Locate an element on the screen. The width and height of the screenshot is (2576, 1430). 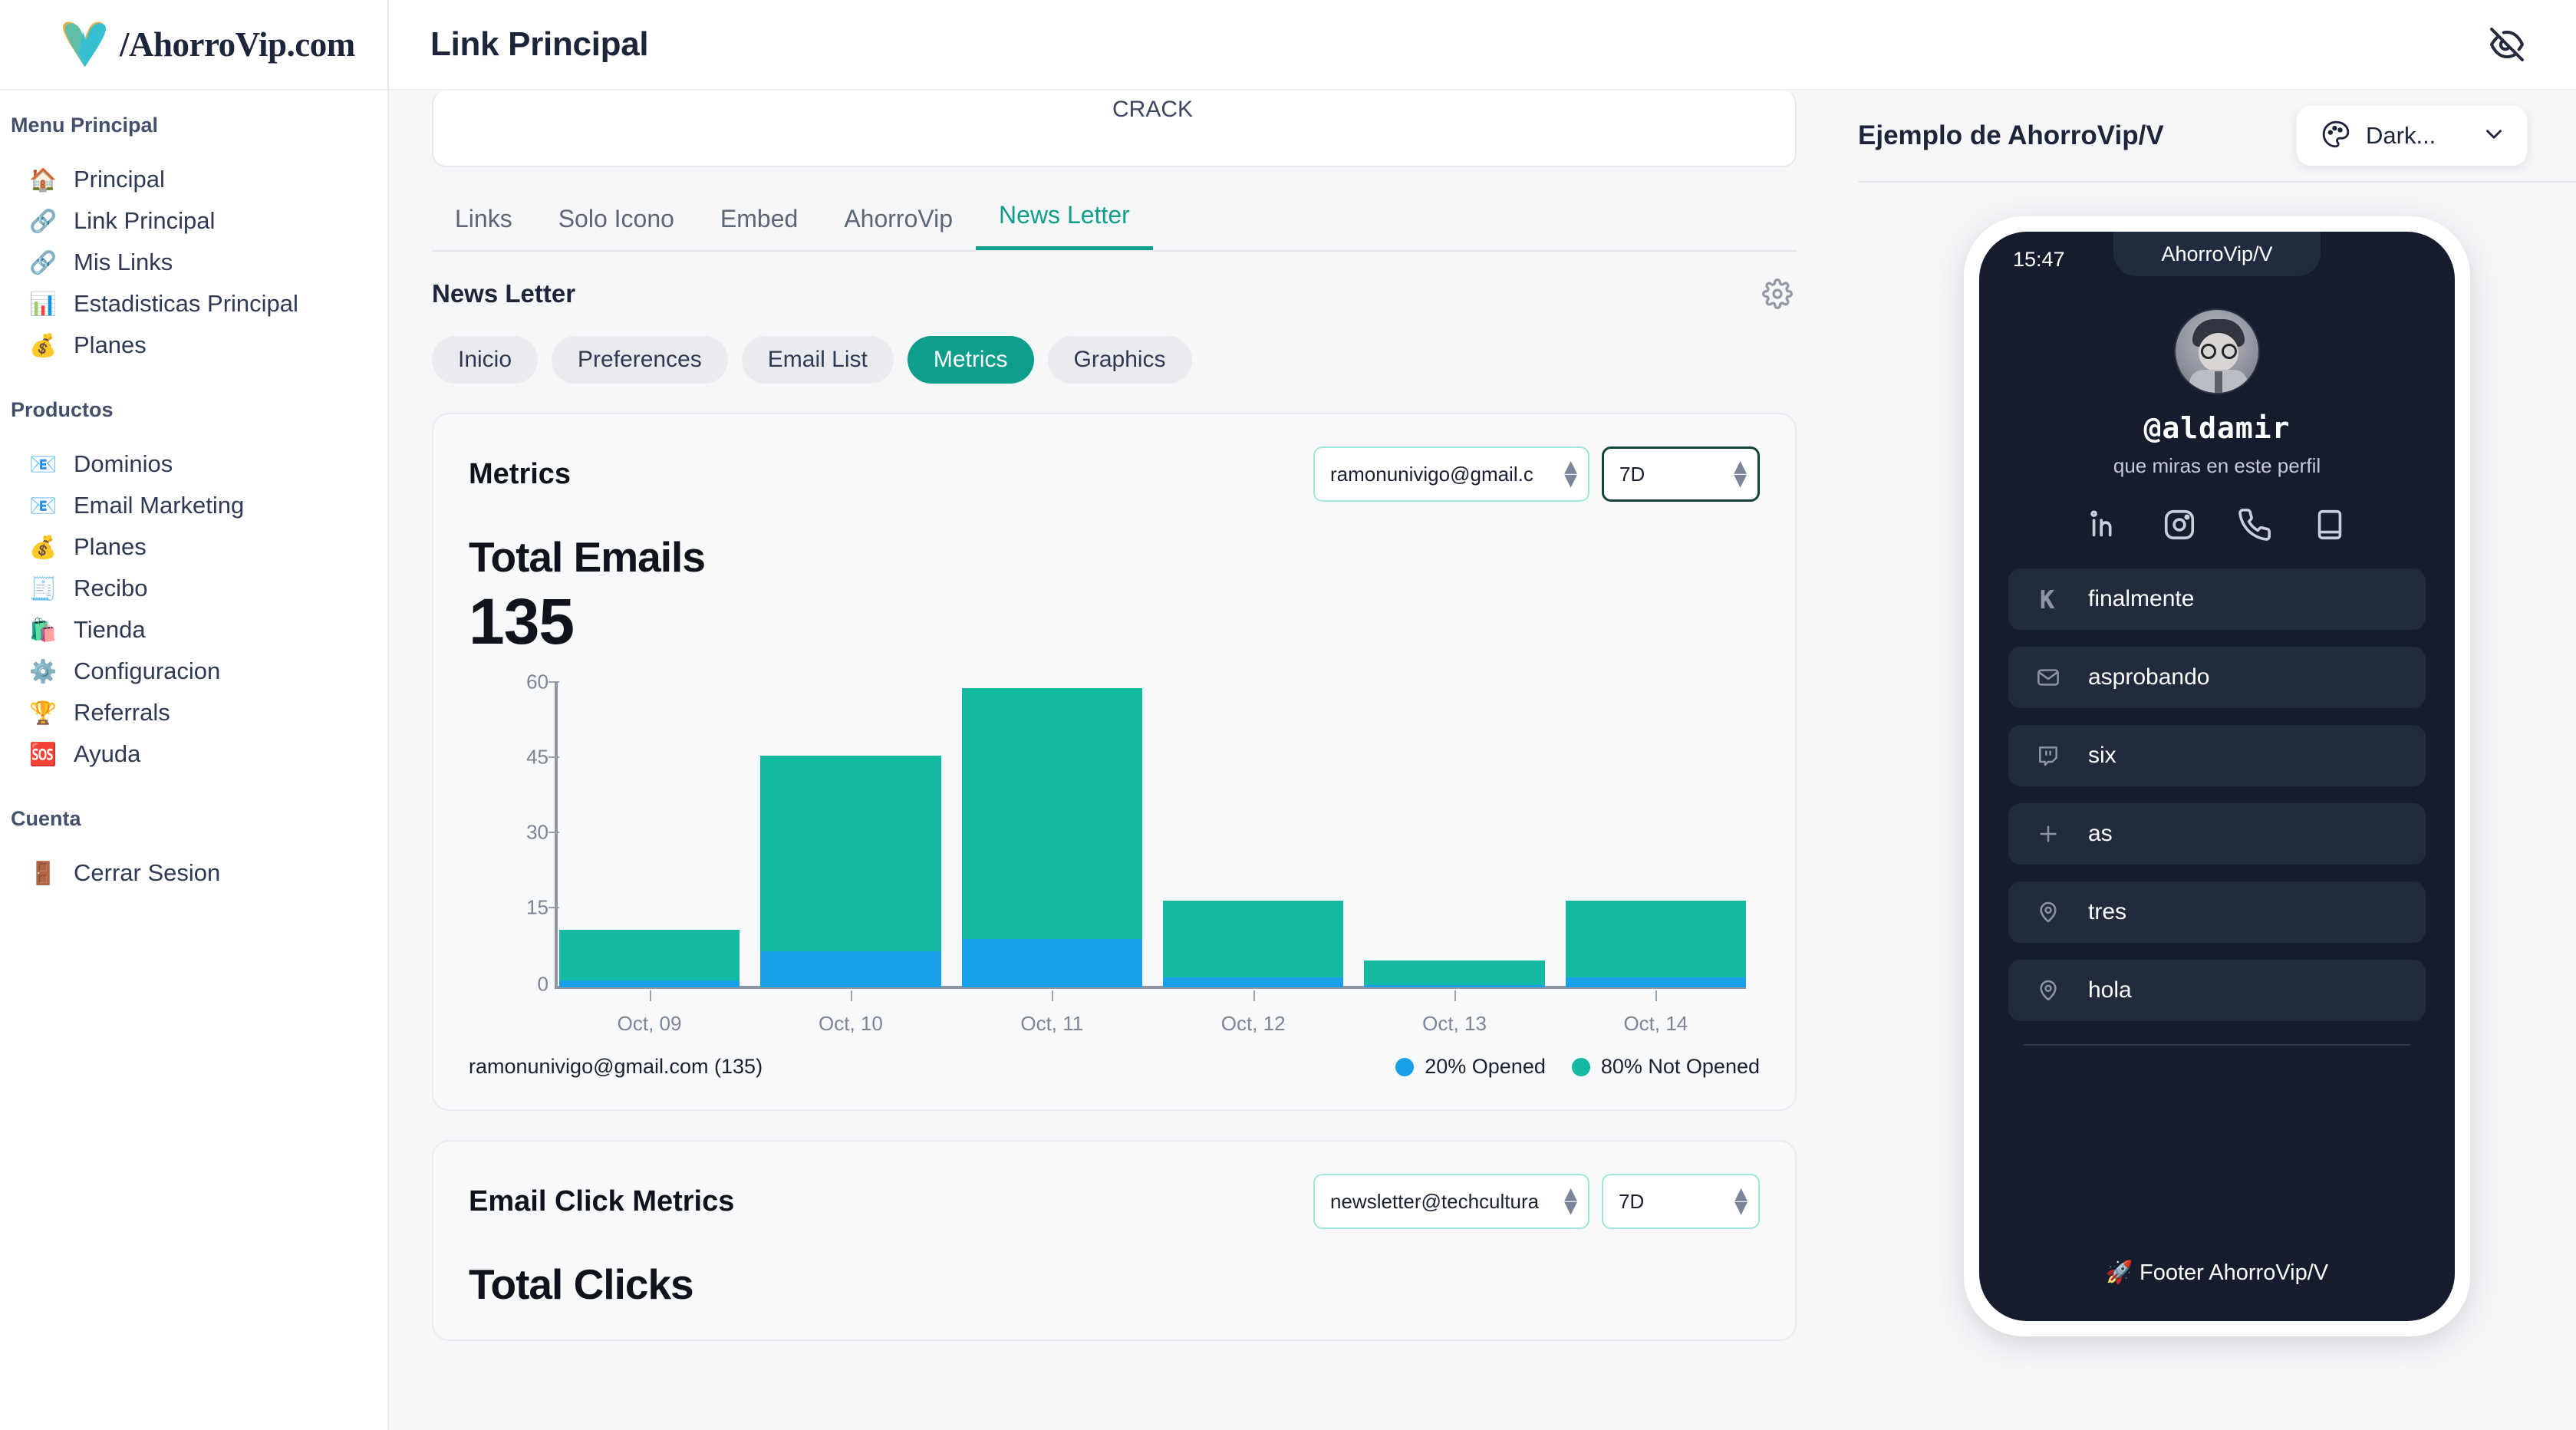
sidebar-item-label: Cerrar Sesion is located at coordinates (147, 872).